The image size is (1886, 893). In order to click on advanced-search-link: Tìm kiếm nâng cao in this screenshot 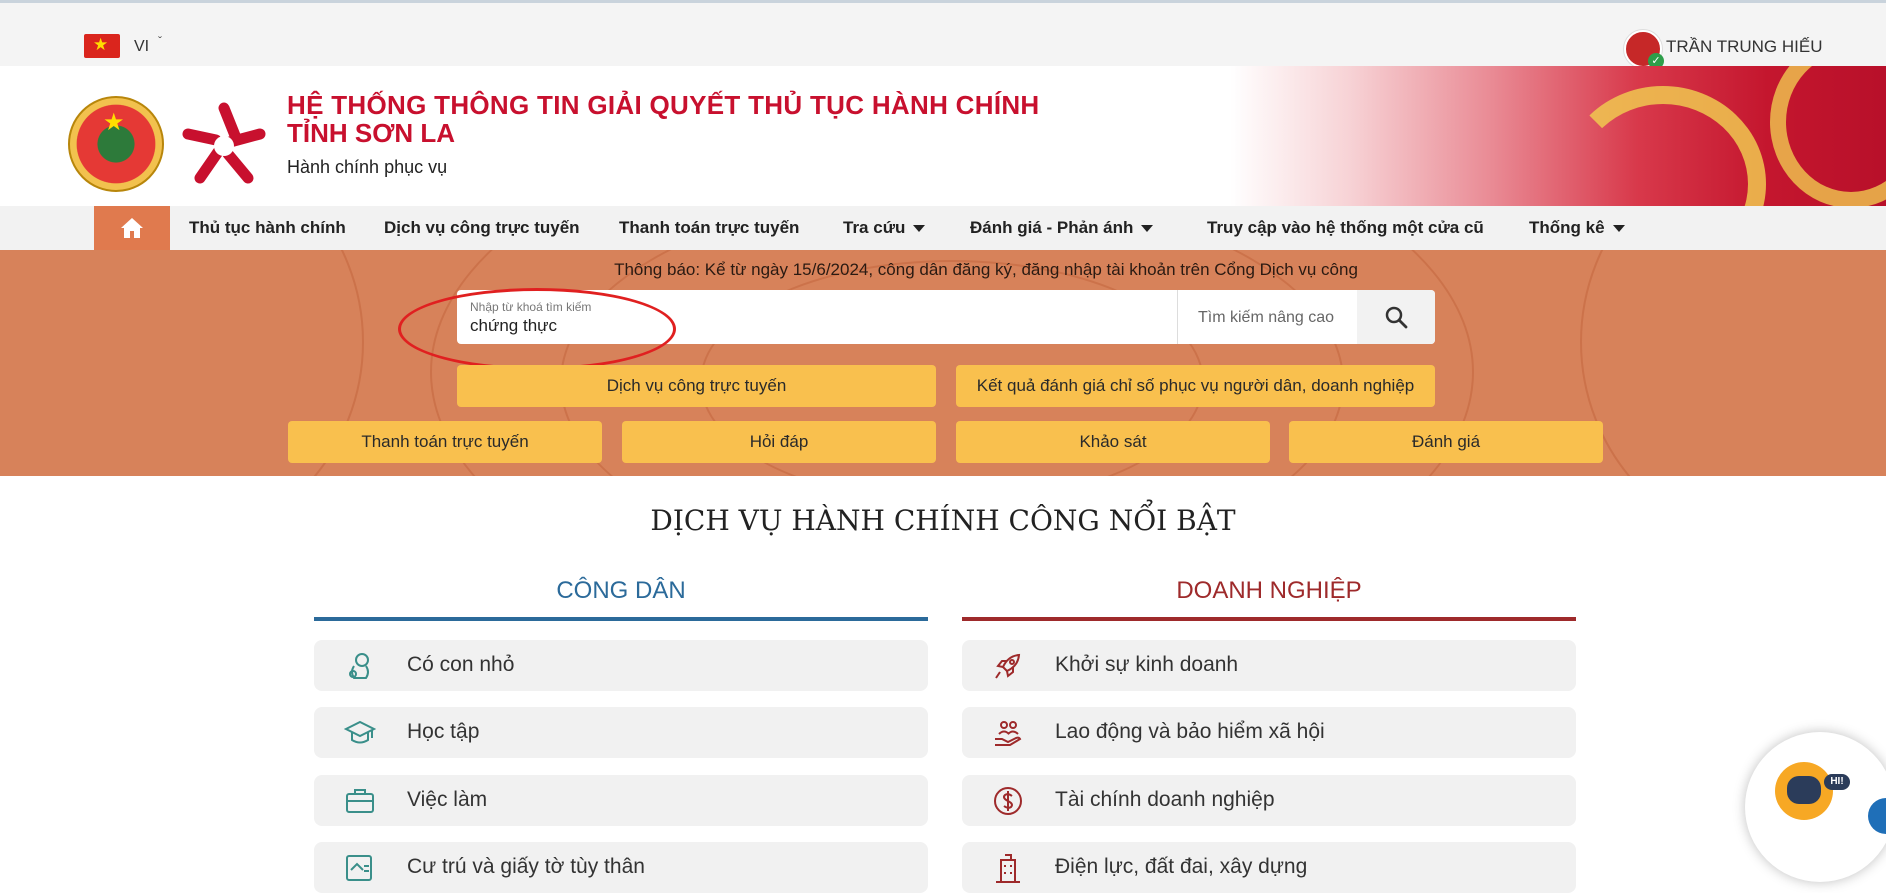, I will do `click(1266, 318)`.